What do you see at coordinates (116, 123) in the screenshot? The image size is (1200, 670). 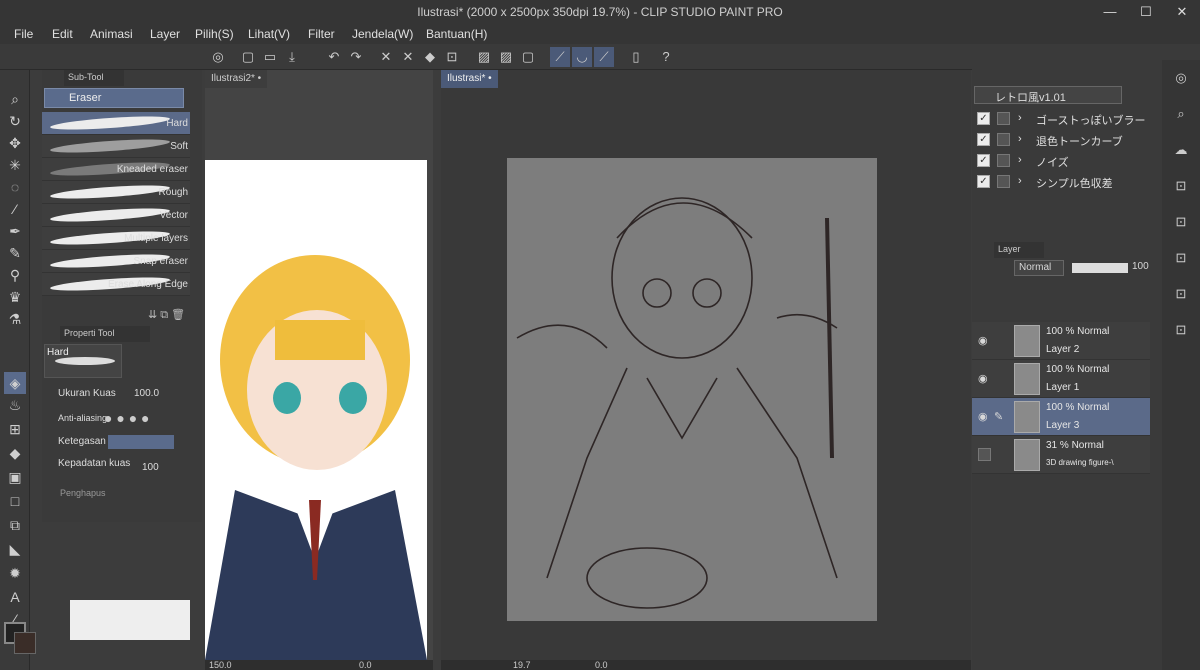 I see `brush-hard: Hard` at bounding box center [116, 123].